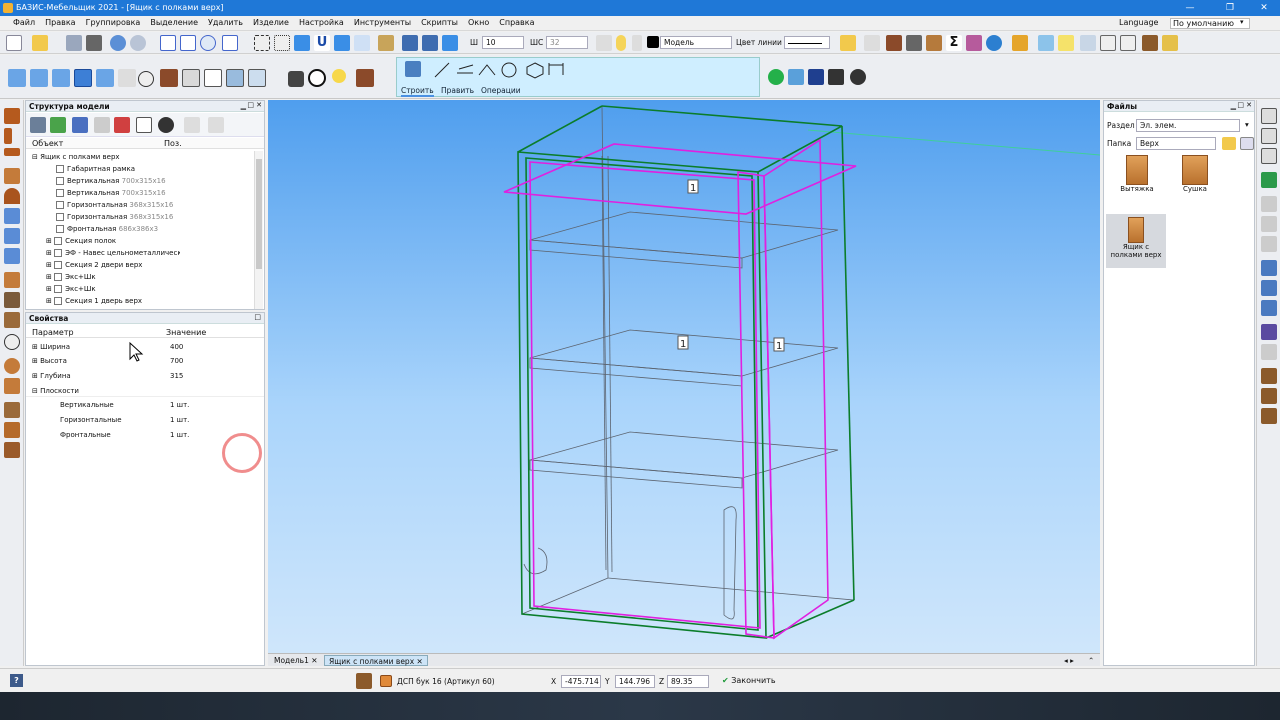 This screenshot has height=720, width=1280. What do you see at coordinates (80, 125) in the screenshot?
I see `question-icon` at bounding box center [80, 125].